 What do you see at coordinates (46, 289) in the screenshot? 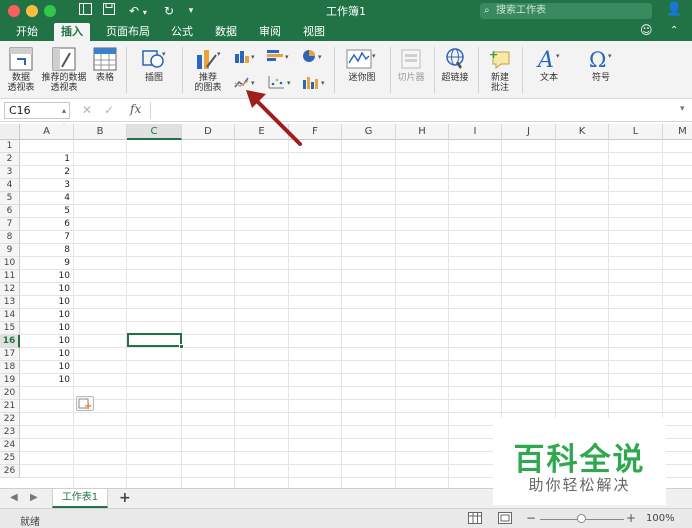
I see `cell-a12: 10` at bounding box center [46, 289].